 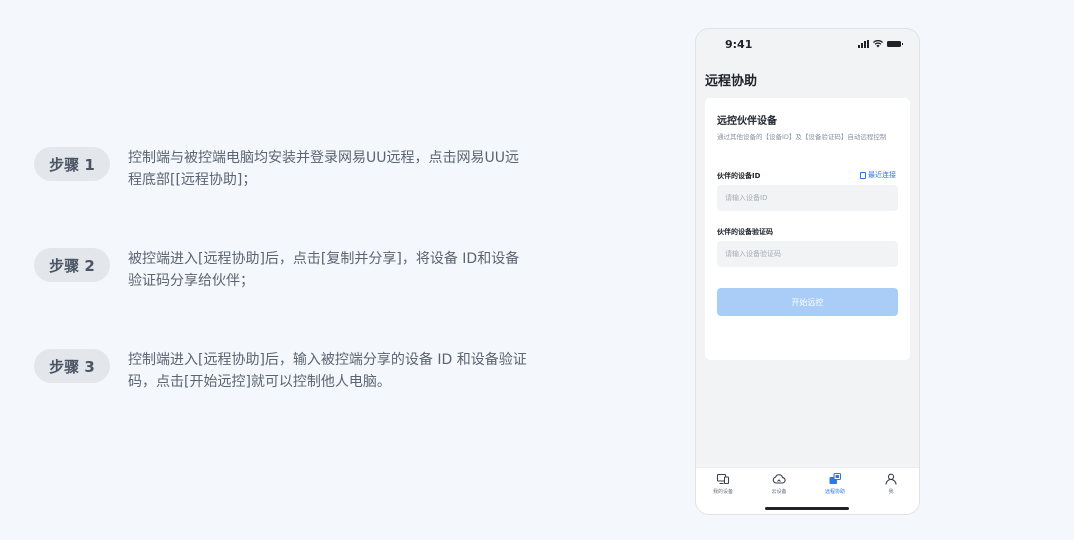 I want to click on tab-me: 我, so click(x=891, y=483).